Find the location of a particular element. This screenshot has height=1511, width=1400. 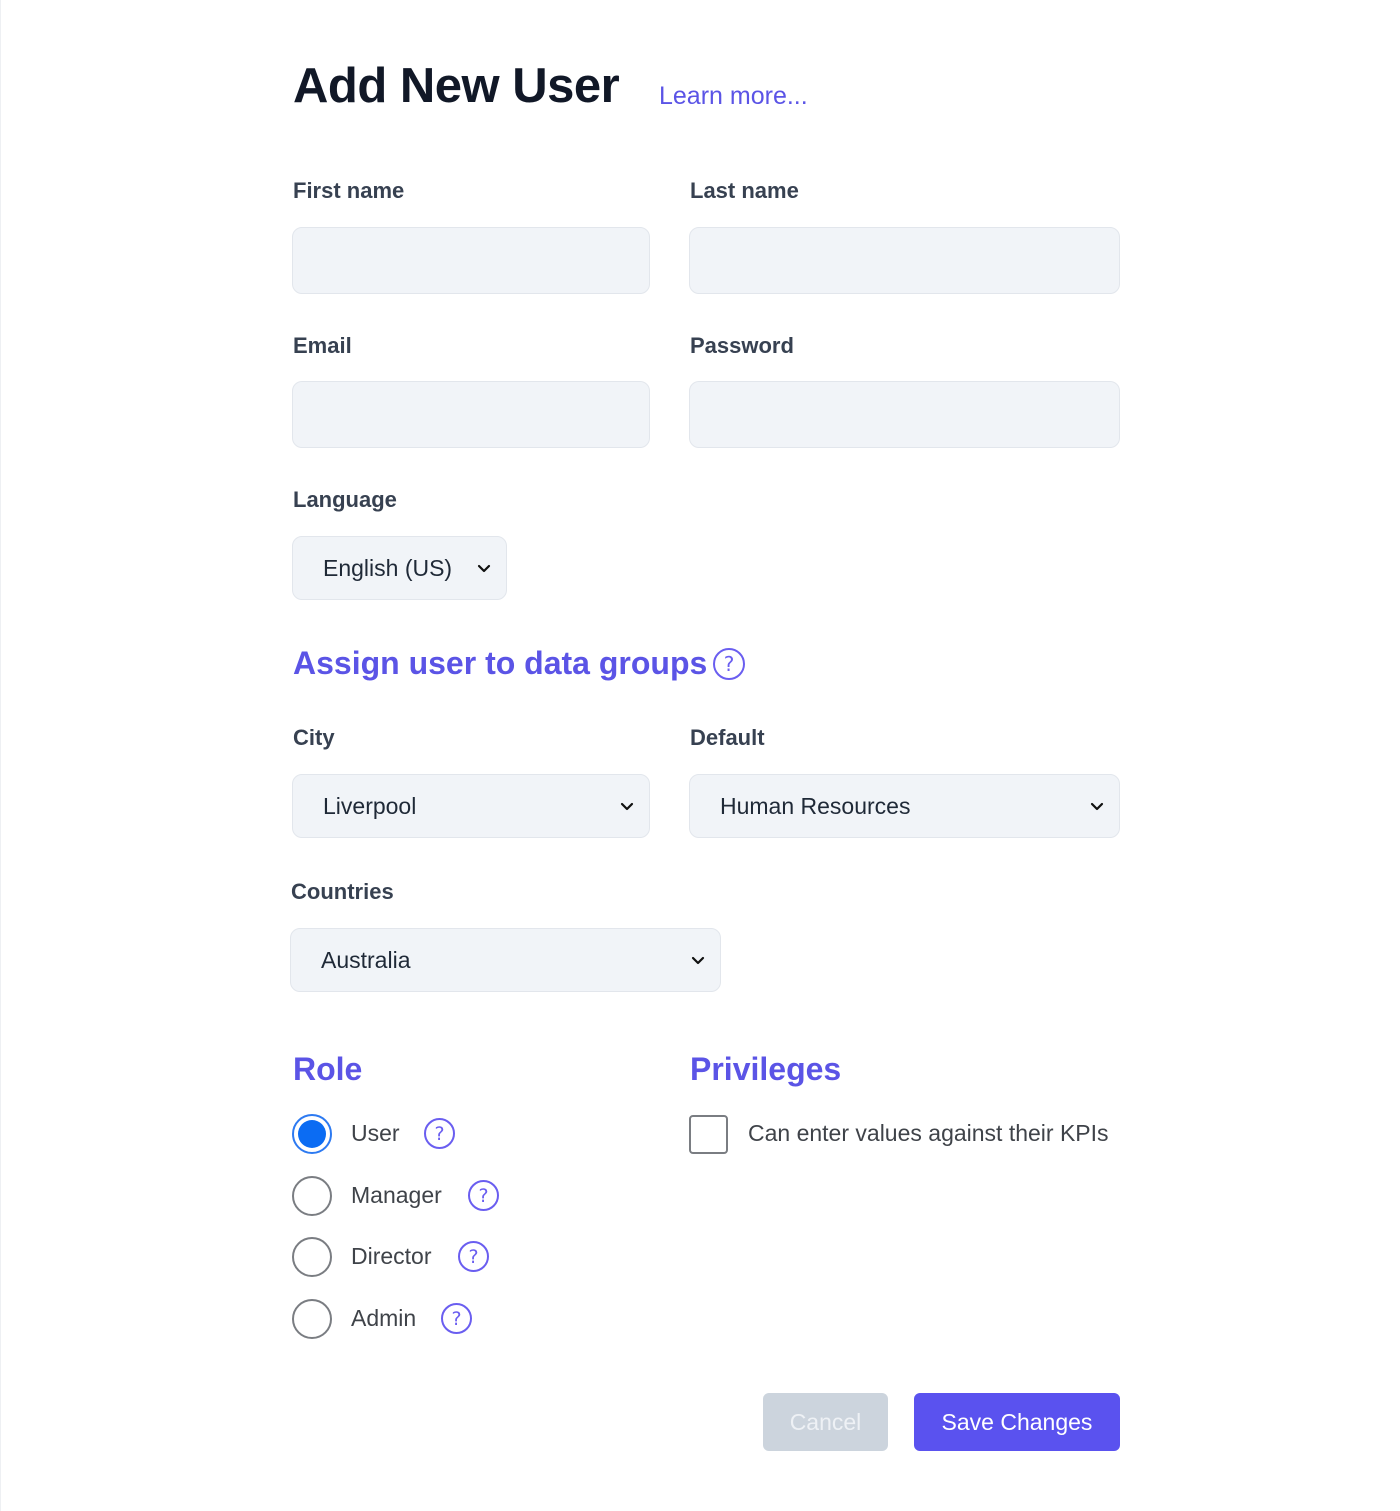

role-label-admin: Admin is located at coordinates (384, 1318).